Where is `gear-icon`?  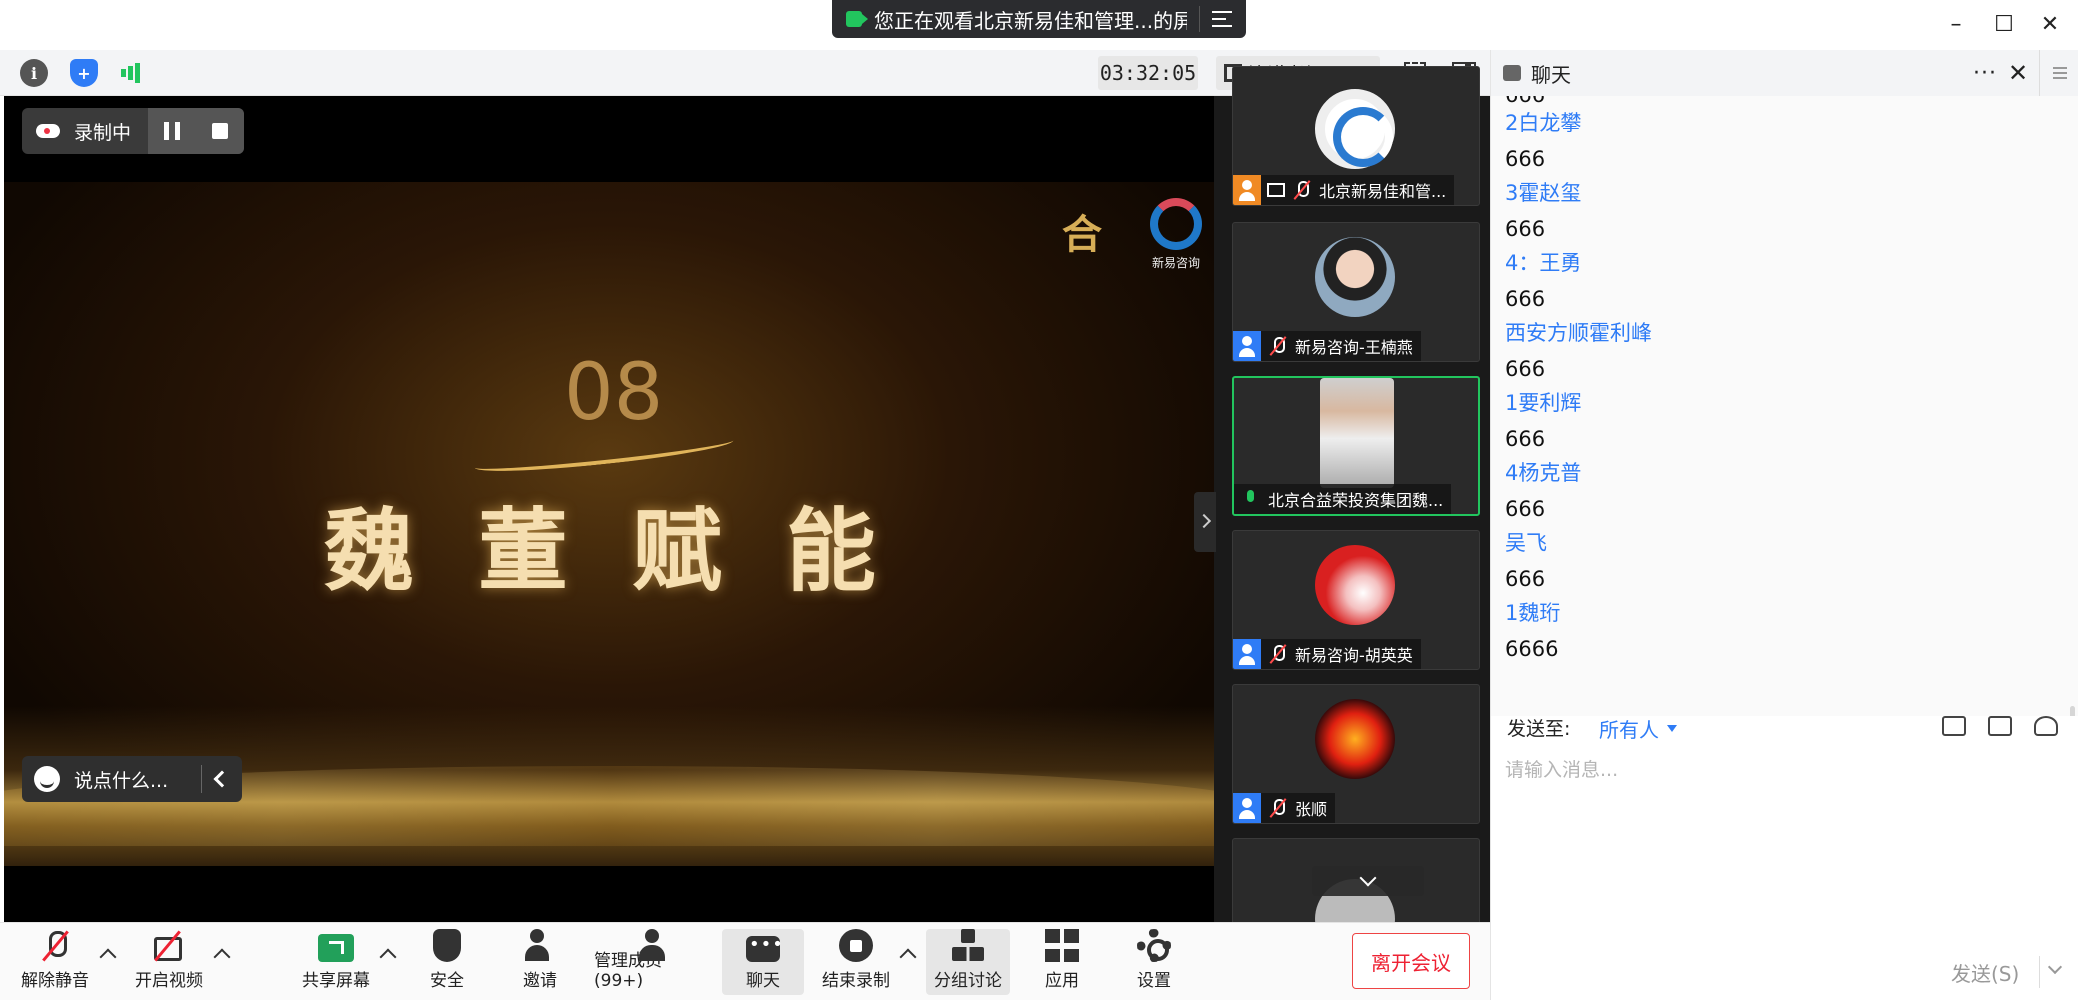
gear-icon is located at coordinates (1154, 945).